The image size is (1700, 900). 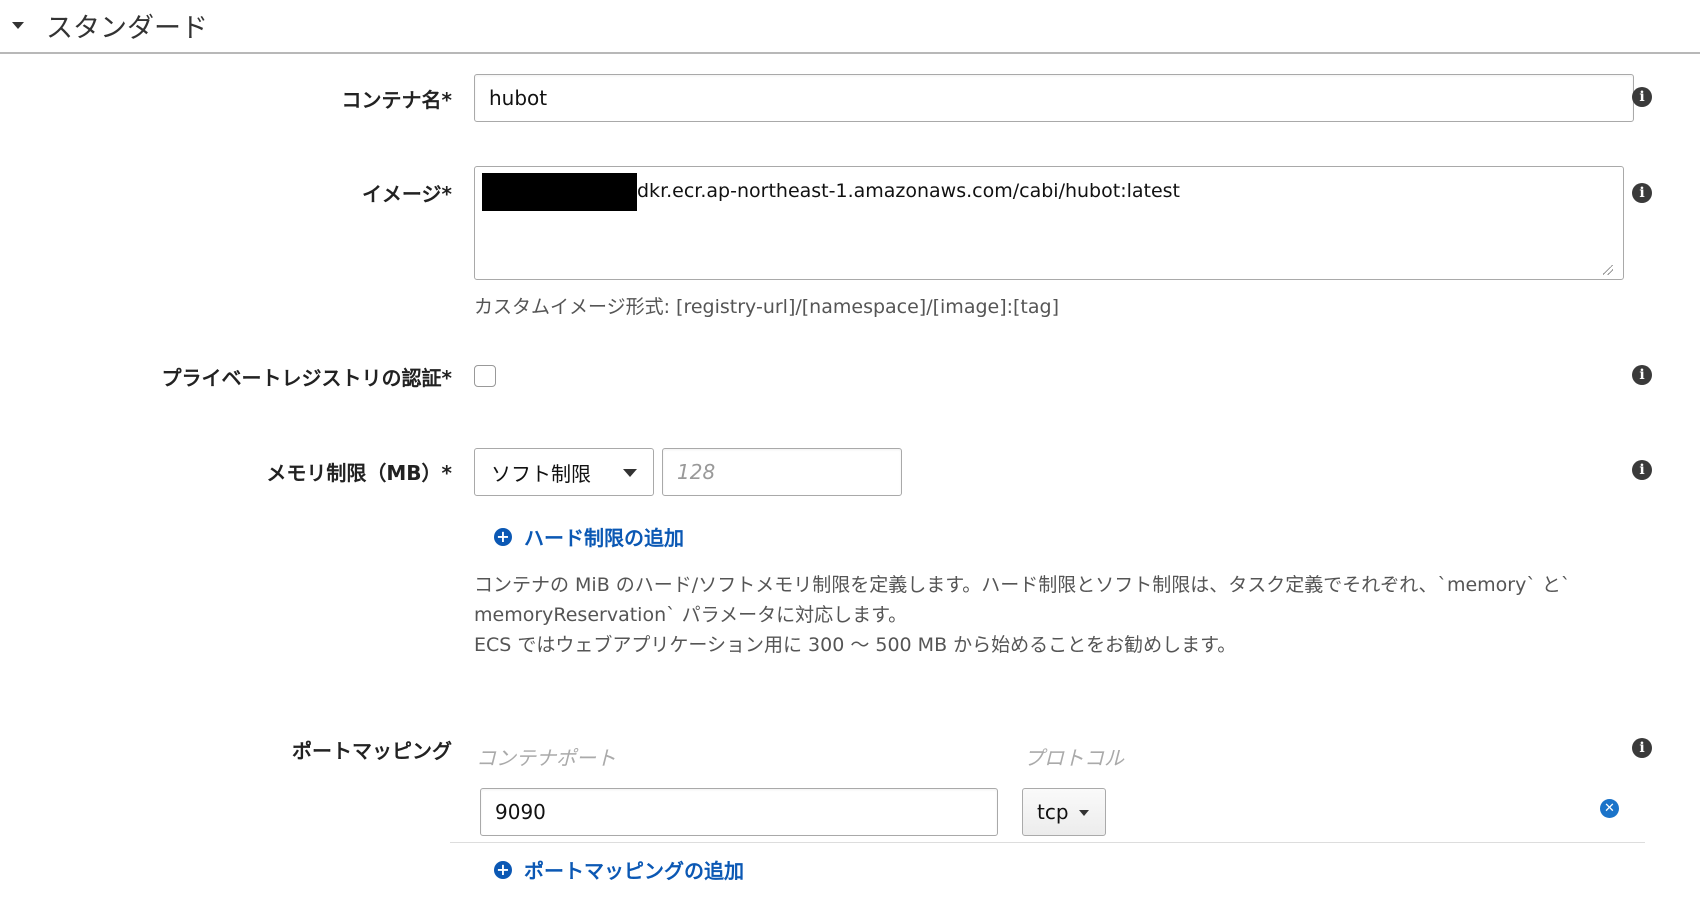 I want to click on redacted-account-id, so click(x=559, y=192).